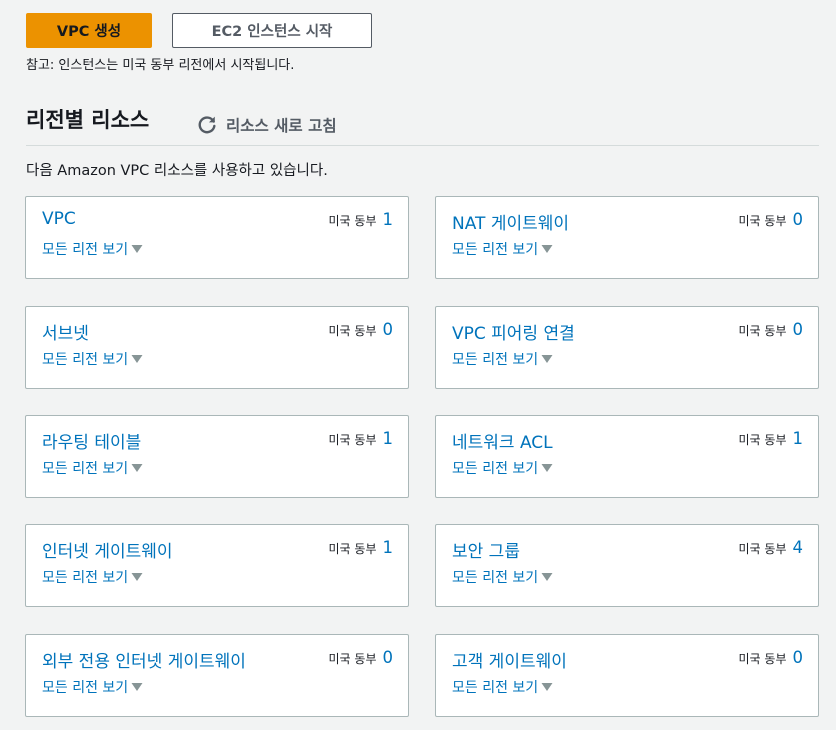 The image size is (836, 730). I want to click on resource-card: NAT 게이트웨이 미국 동부 0 모든 리전 보기, so click(627, 237).